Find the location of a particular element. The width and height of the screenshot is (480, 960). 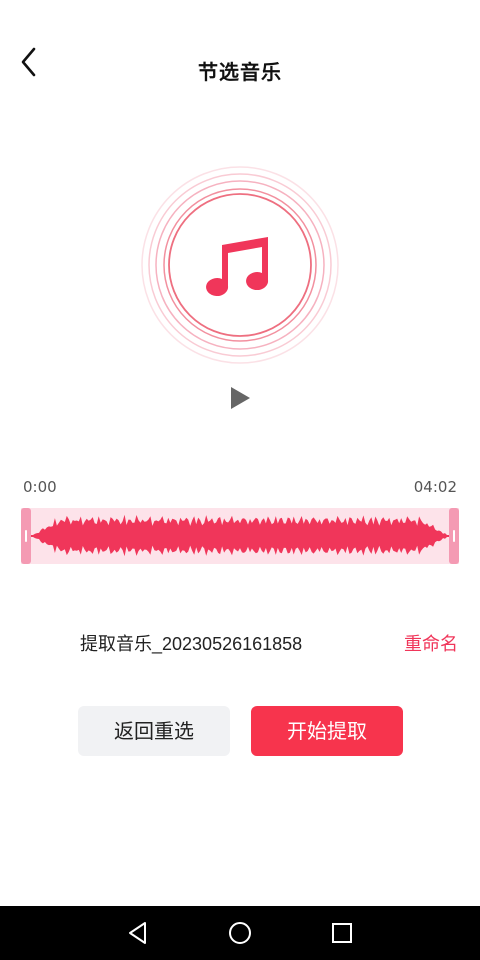

music-note-icon is located at coordinates (237, 267).